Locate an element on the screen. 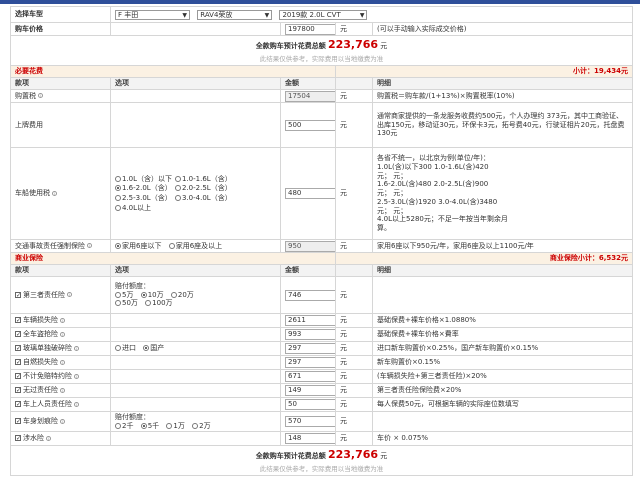 This screenshot has height=485, width=640. chevron-down-icon: ▼ is located at coordinates (267, 15).